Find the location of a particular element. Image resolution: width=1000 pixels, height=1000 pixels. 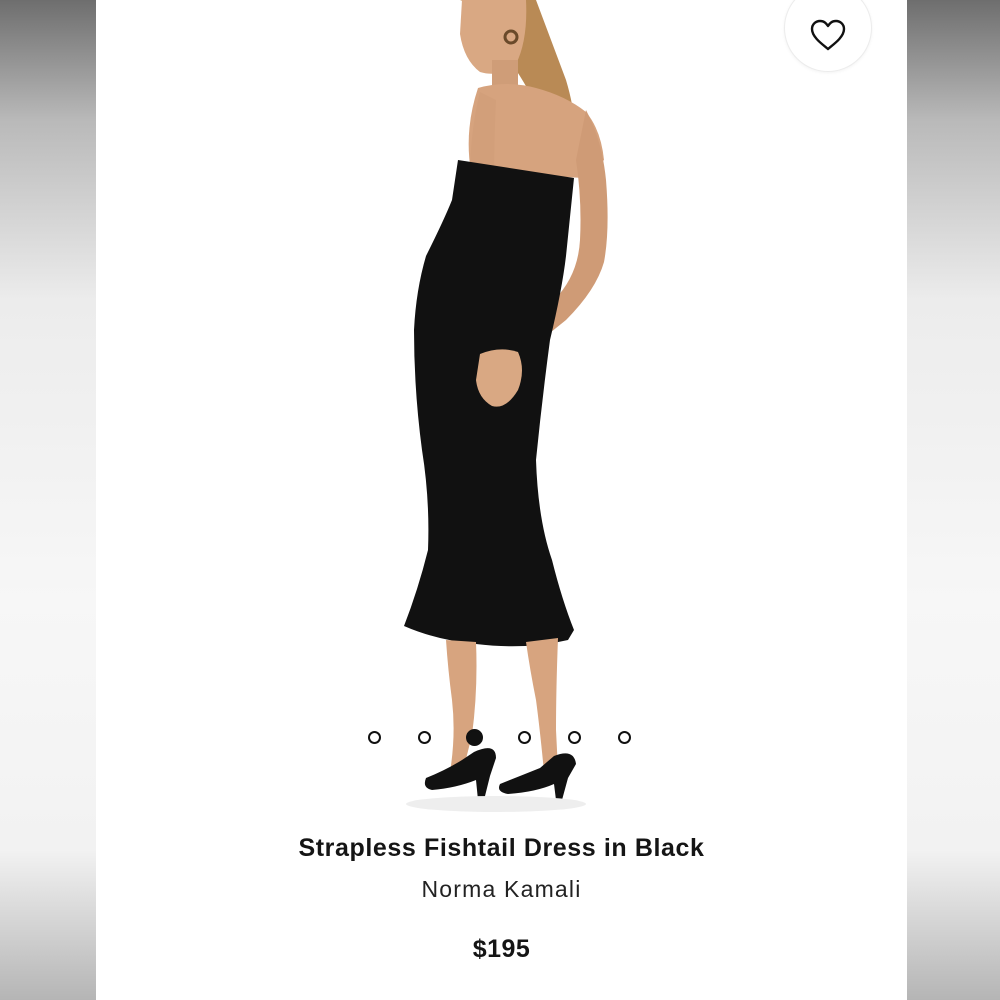

heart-outline-icon is located at coordinates (828, 35).